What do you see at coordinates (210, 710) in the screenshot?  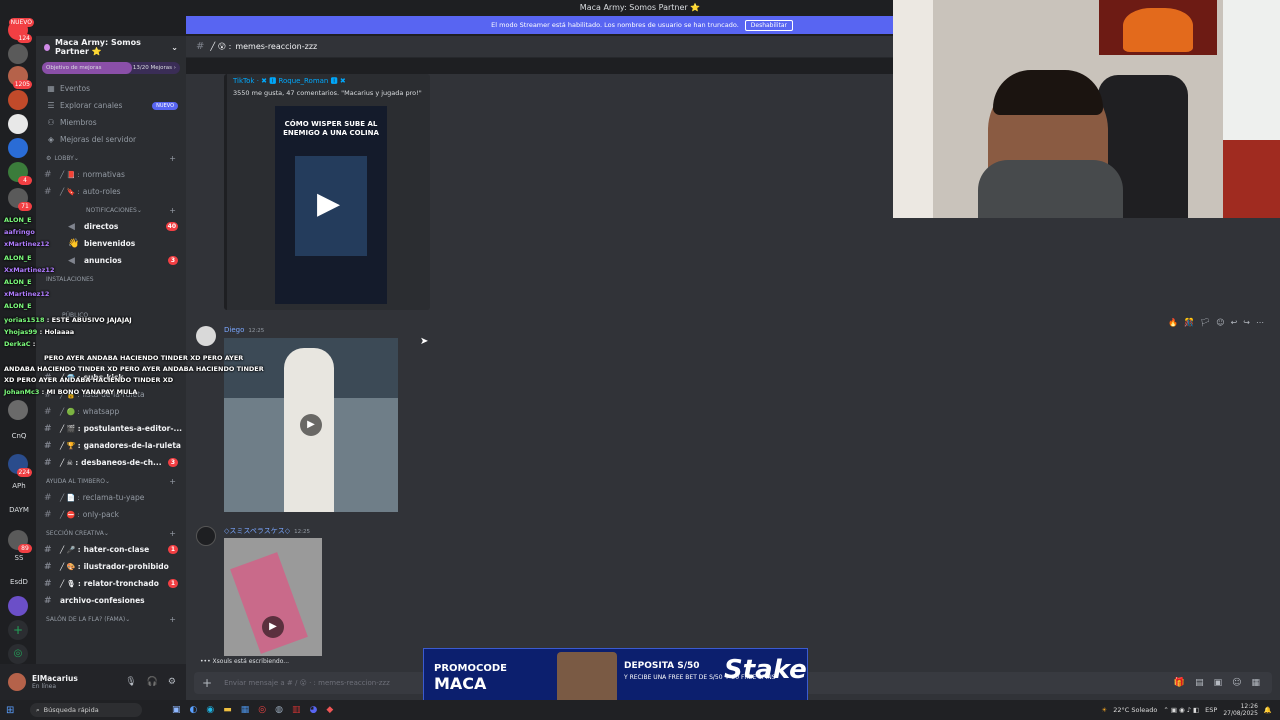 I see `edge-icon: ◉` at bounding box center [210, 710].